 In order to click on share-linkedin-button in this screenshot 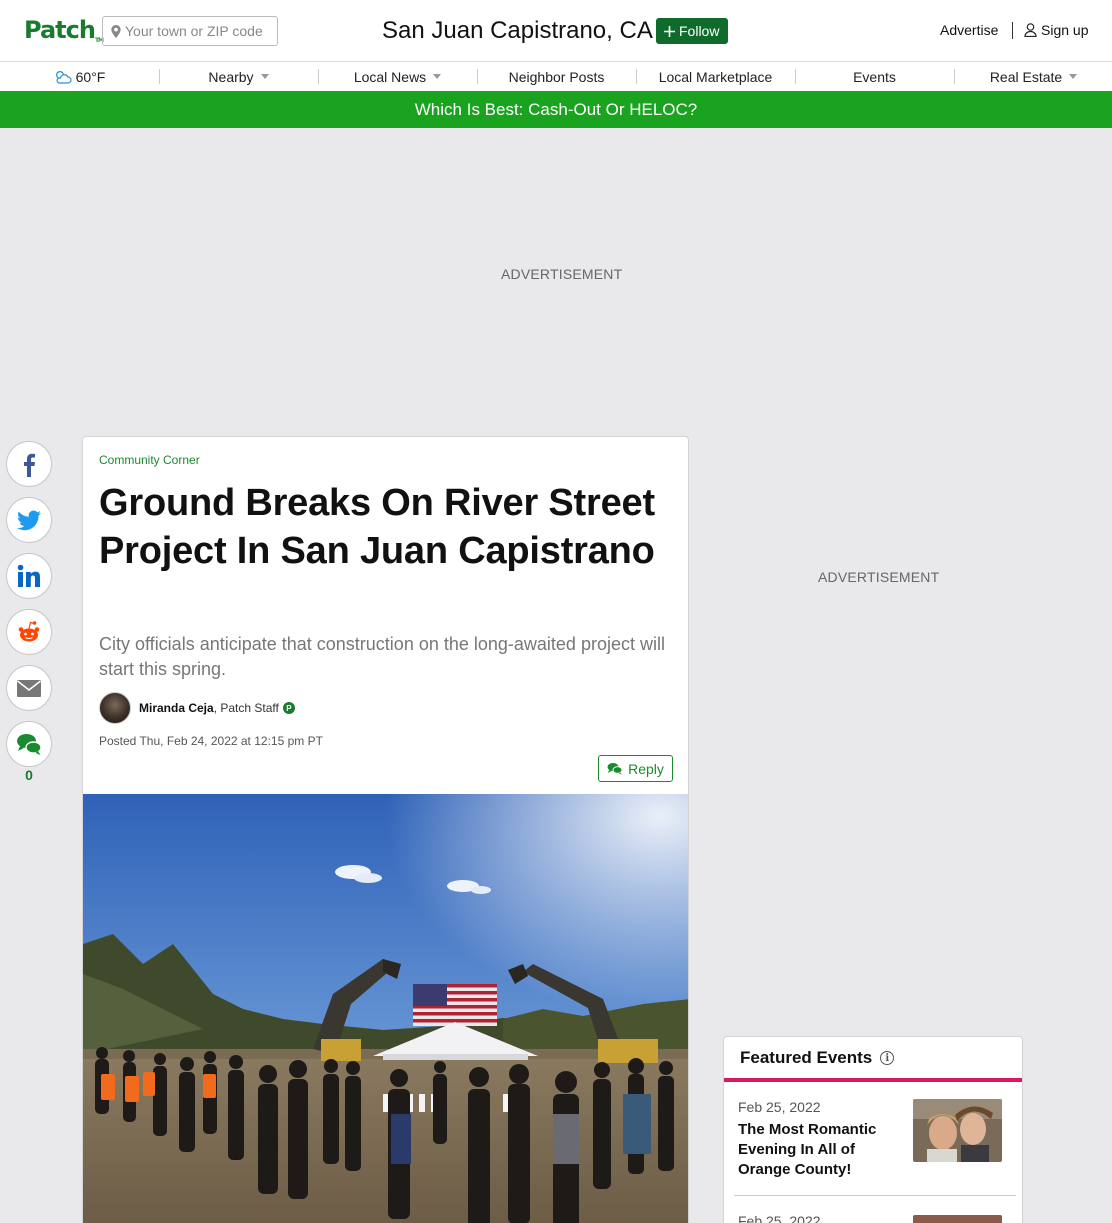, I will do `click(29, 576)`.